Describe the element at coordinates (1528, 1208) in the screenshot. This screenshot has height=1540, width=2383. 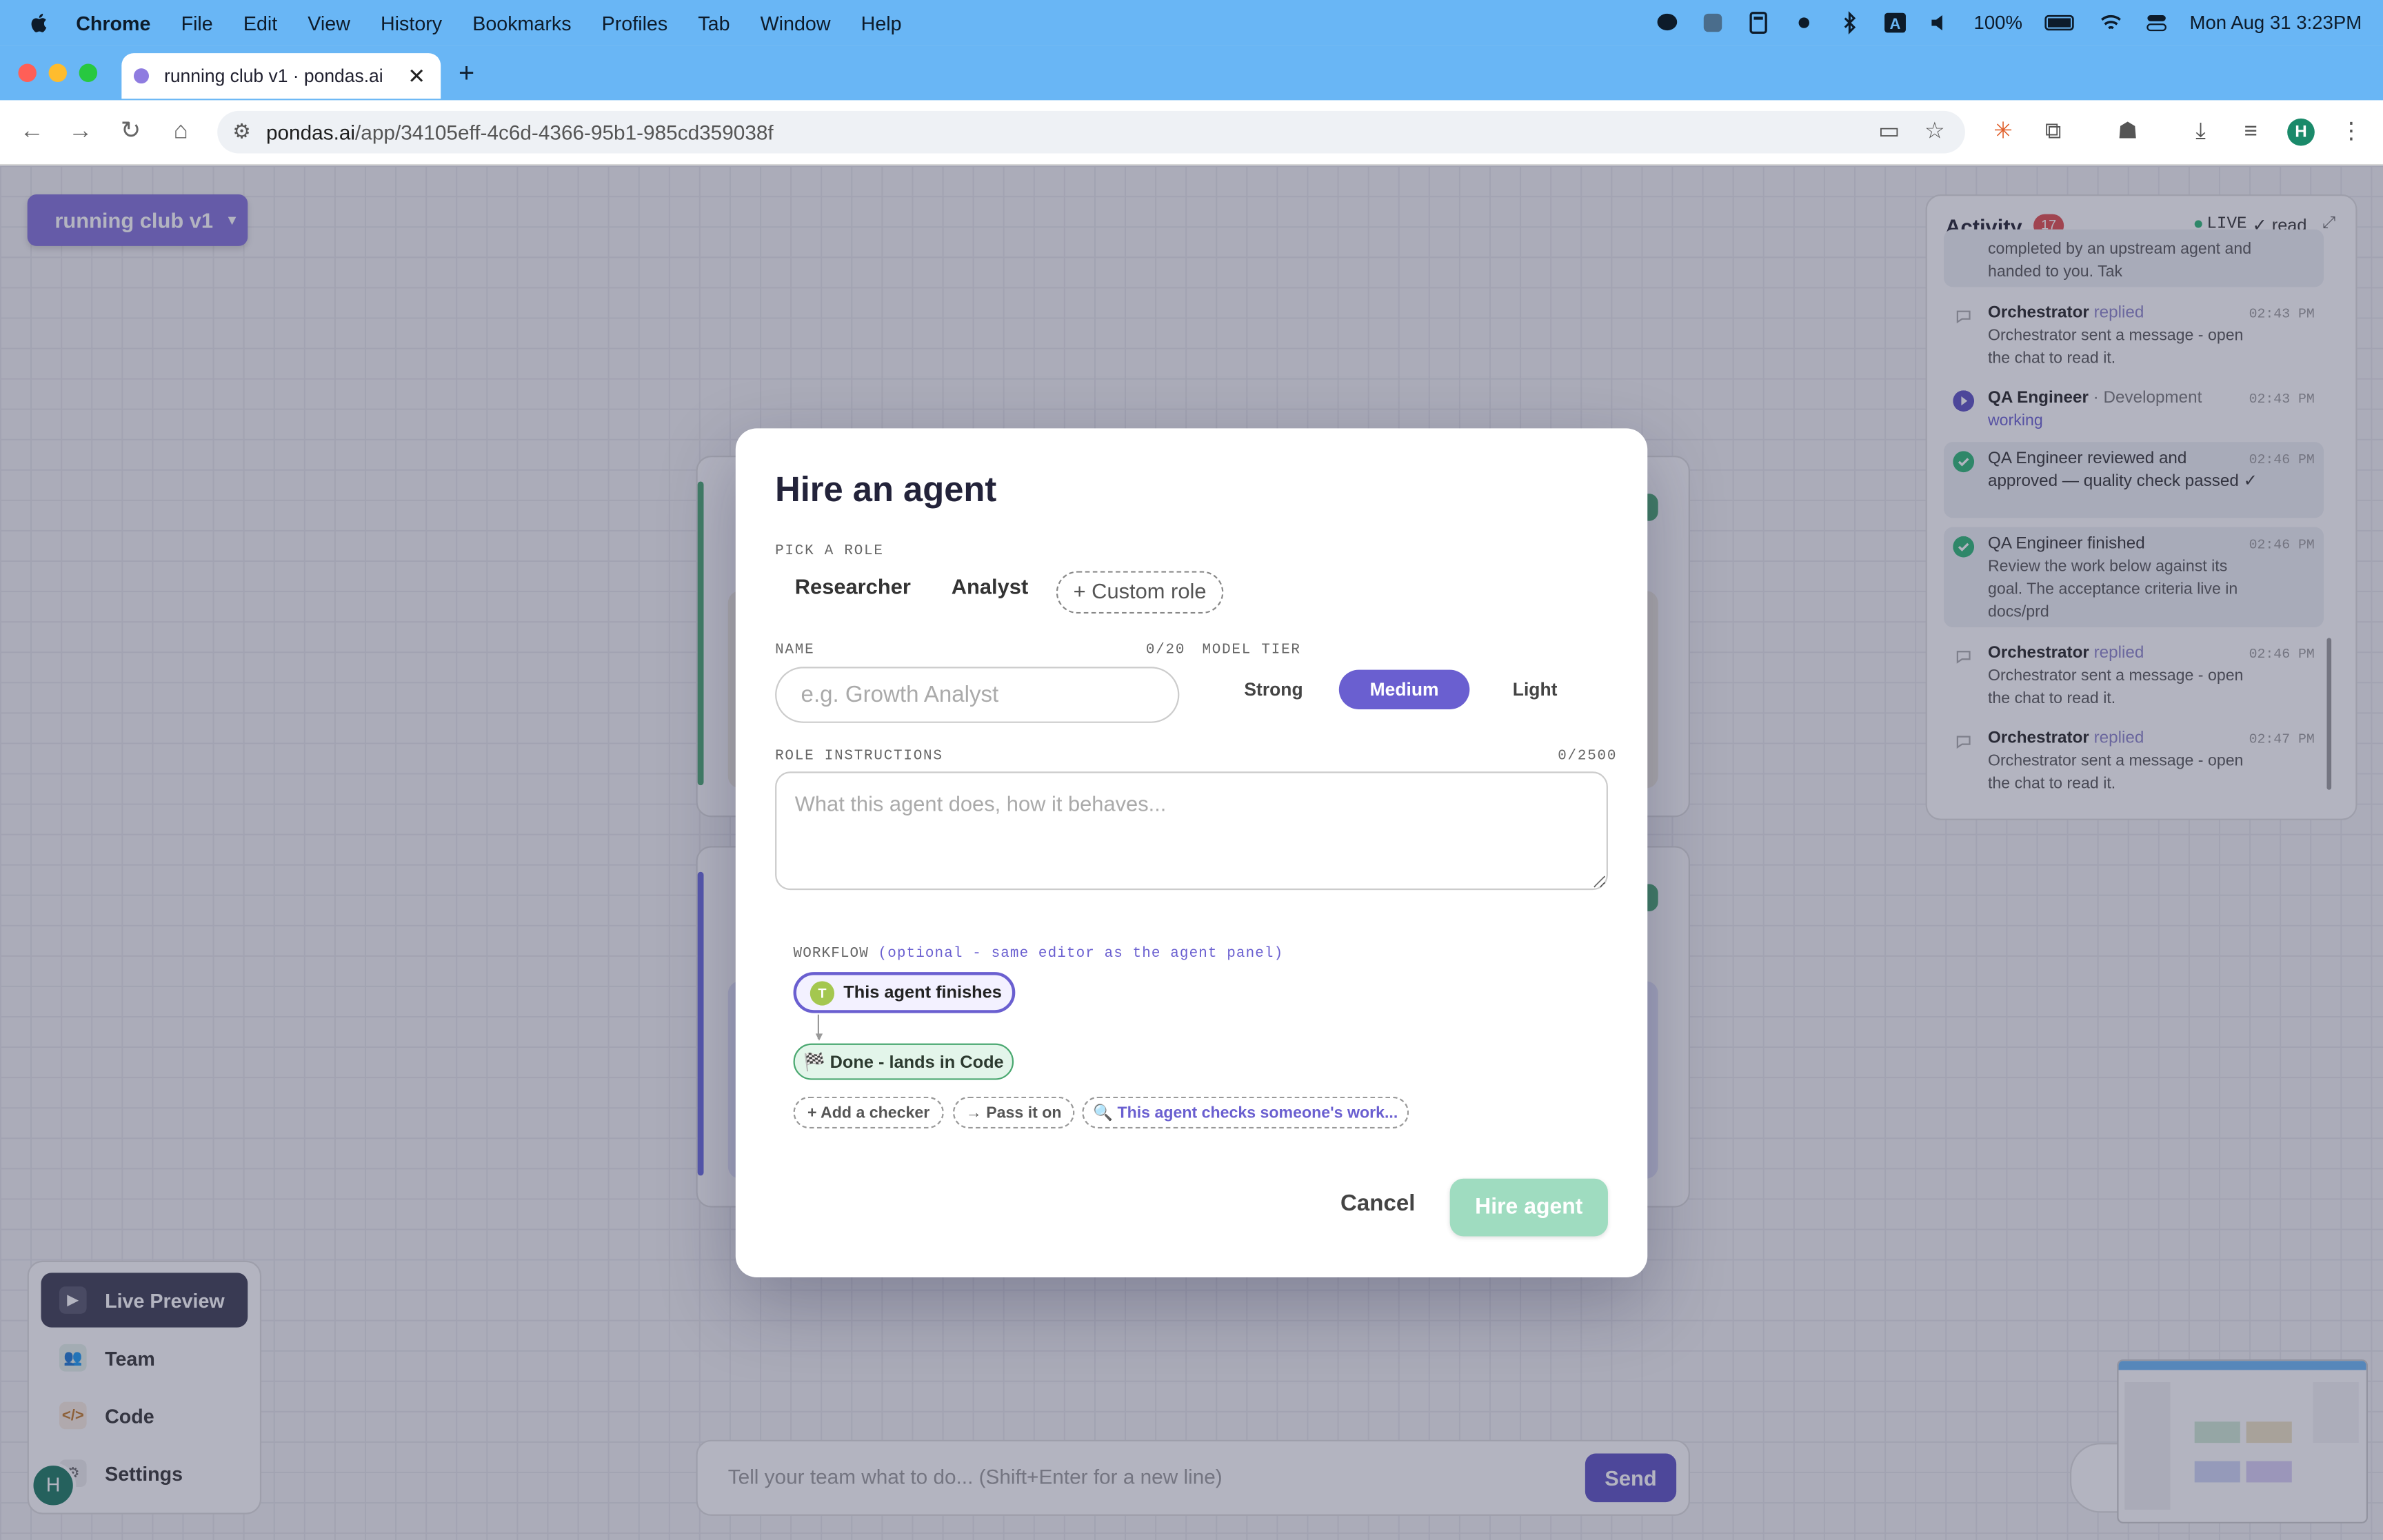
I see `hire-agent-button: Hire agent` at that location.